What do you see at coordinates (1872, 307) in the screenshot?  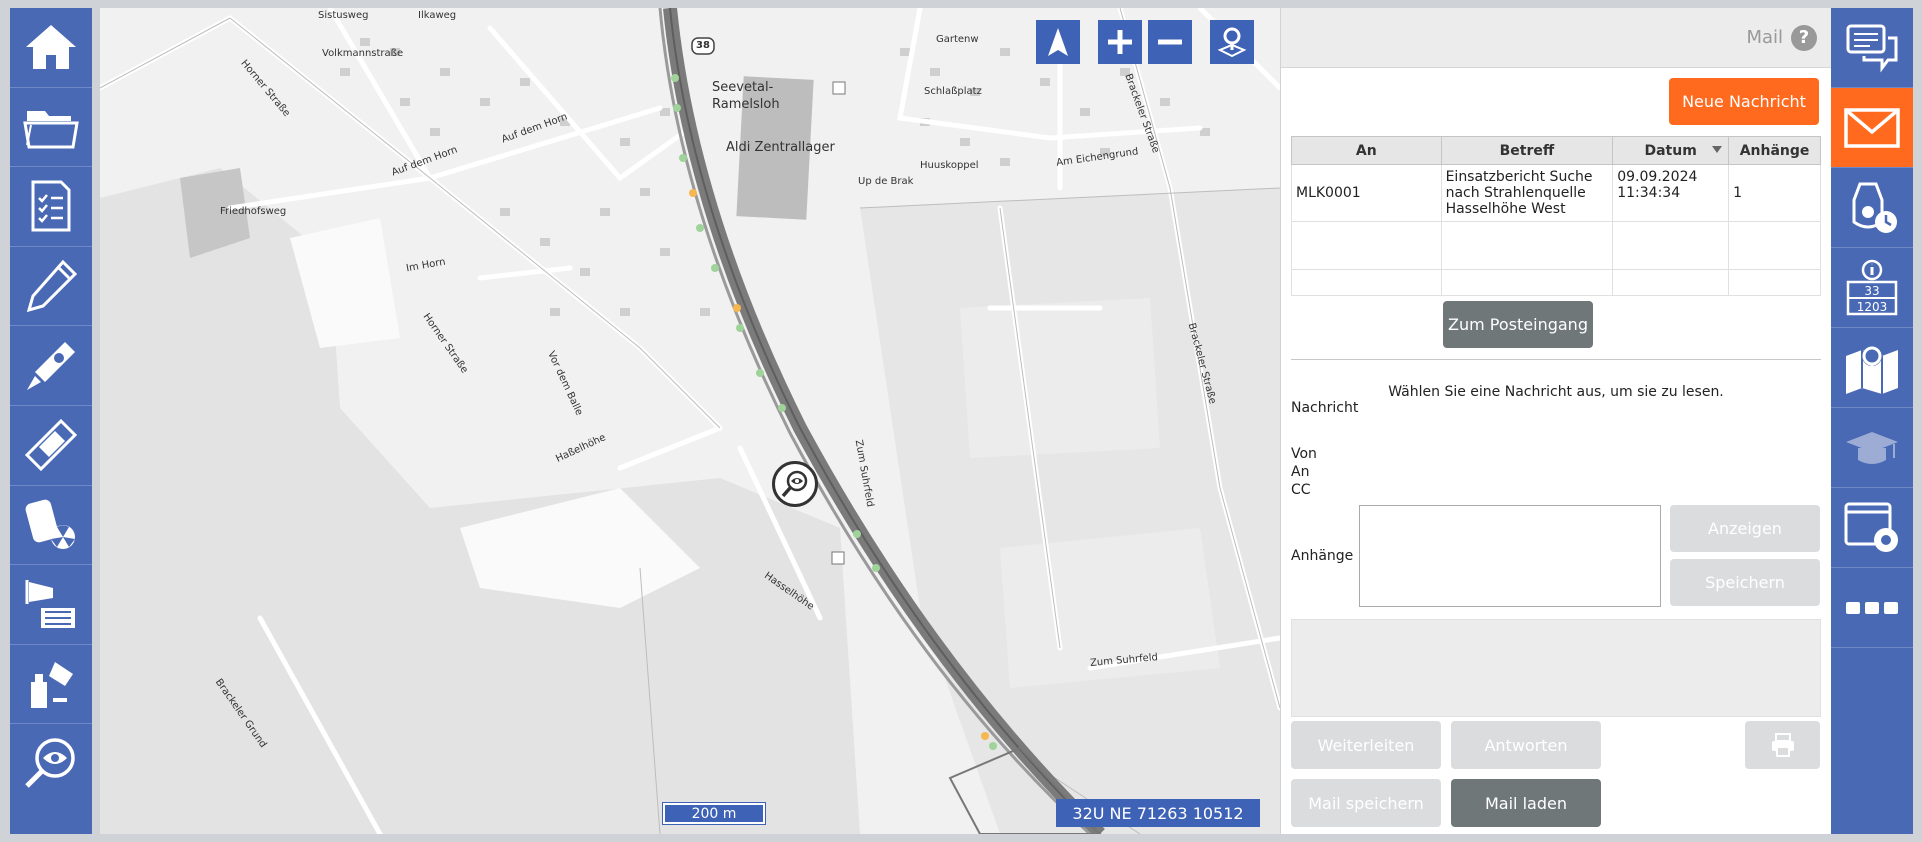 I see `info-line2: 1203` at bounding box center [1872, 307].